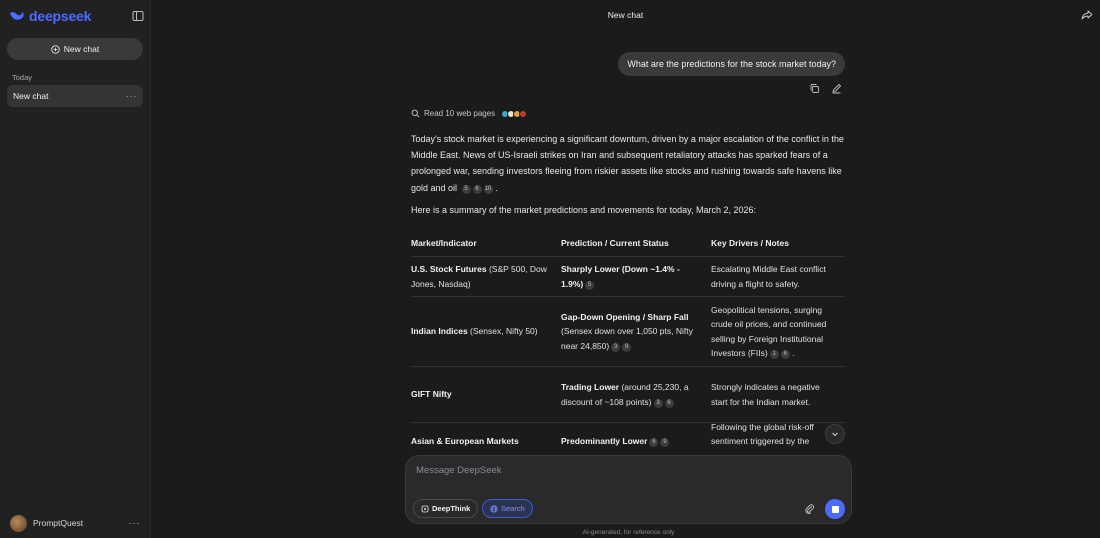 This screenshot has width=1100, height=538. Describe the element at coordinates (626, 470) in the screenshot. I see `message-input` at that location.